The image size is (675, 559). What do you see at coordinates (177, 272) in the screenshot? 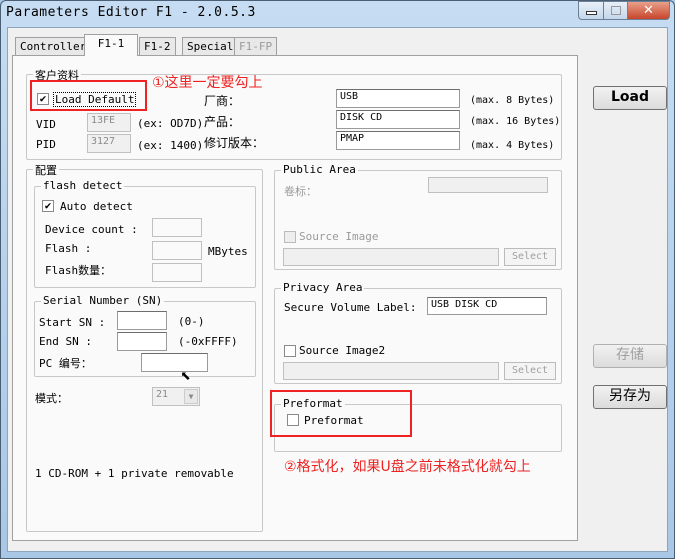
I see `flash-count-input` at bounding box center [177, 272].